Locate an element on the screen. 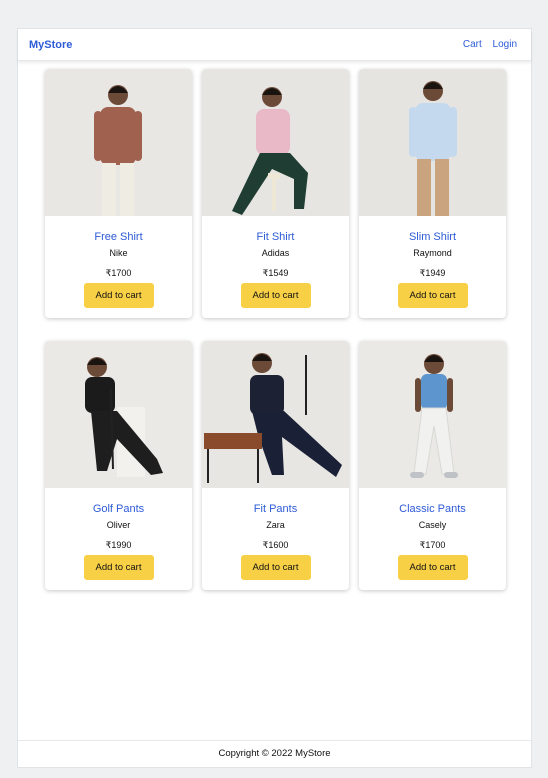  product-card: Slim Shirt Raymond ₹1949 Add to cart is located at coordinates (432, 193).